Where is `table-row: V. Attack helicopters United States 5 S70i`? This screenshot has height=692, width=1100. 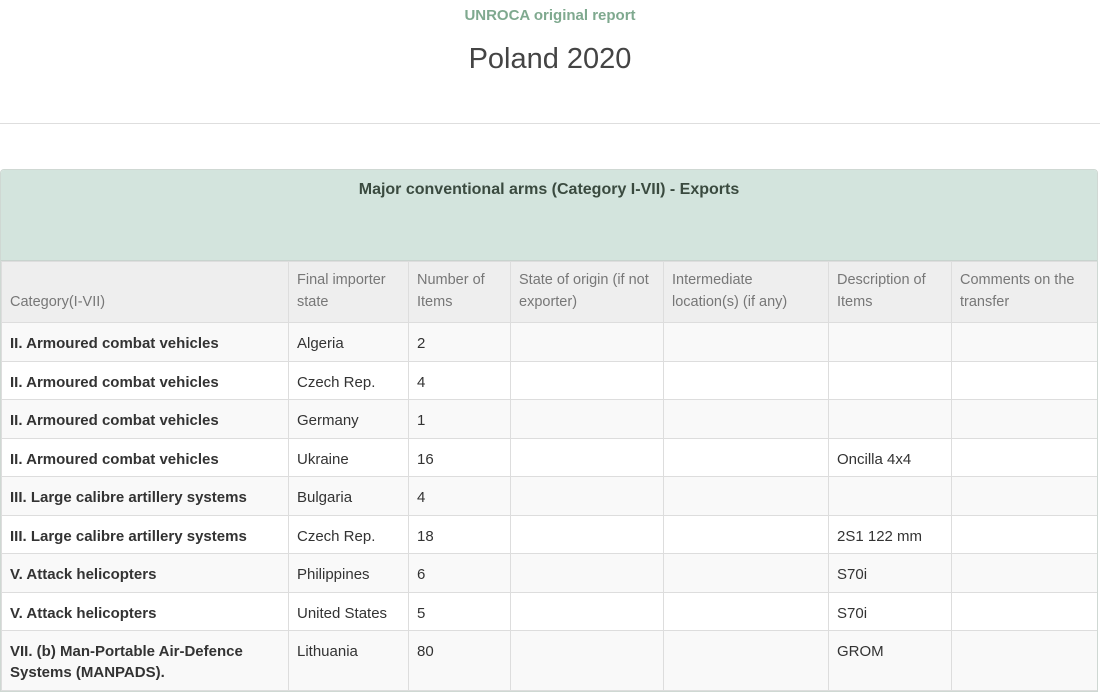 table-row: V. Attack helicopters United States 5 S70i is located at coordinates (549, 611).